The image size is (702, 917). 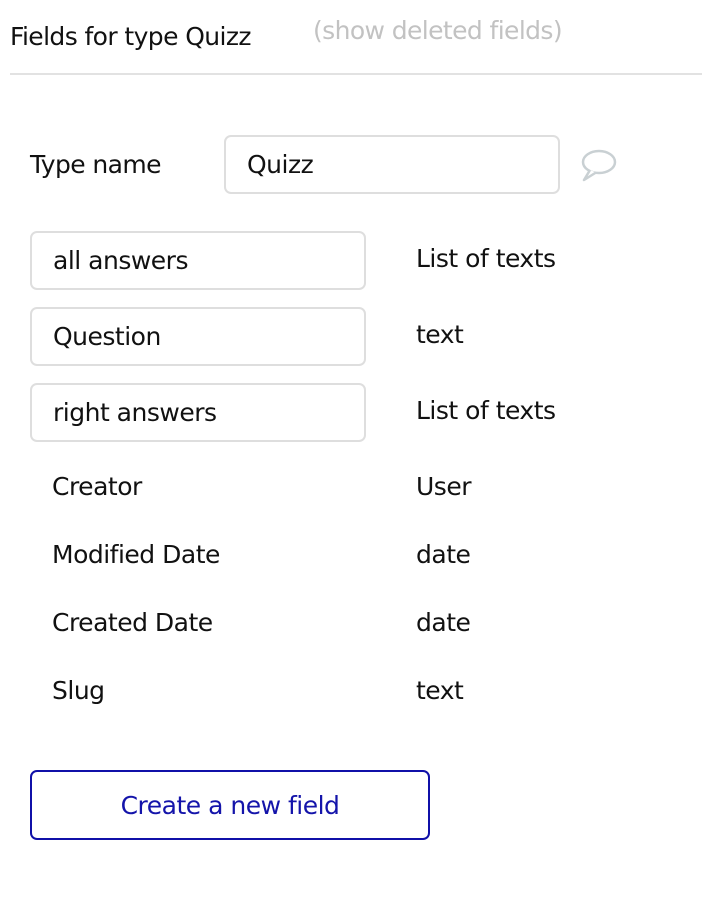 What do you see at coordinates (230, 805) in the screenshot?
I see `create-new-field-button: Create a new field` at bounding box center [230, 805].